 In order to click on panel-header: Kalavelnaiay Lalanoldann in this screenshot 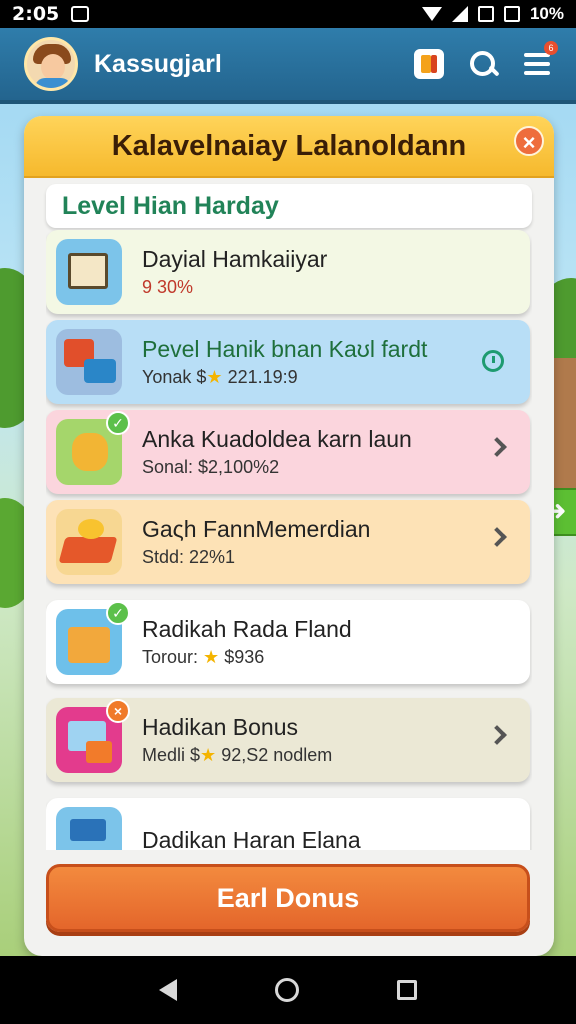, I will do `click(289, 147)`.